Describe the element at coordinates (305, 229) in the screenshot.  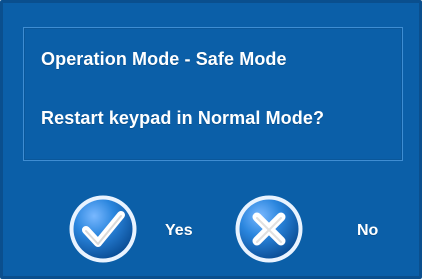
I see `no-button: No` at that location.